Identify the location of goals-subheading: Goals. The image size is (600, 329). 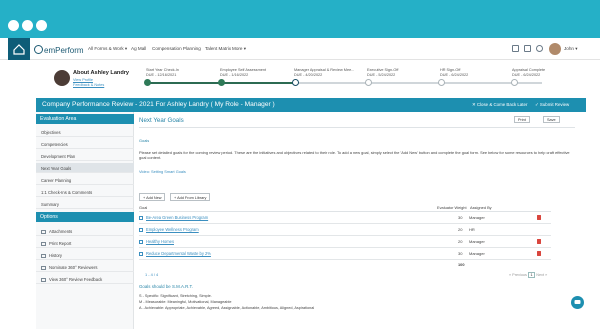
(144, 140).